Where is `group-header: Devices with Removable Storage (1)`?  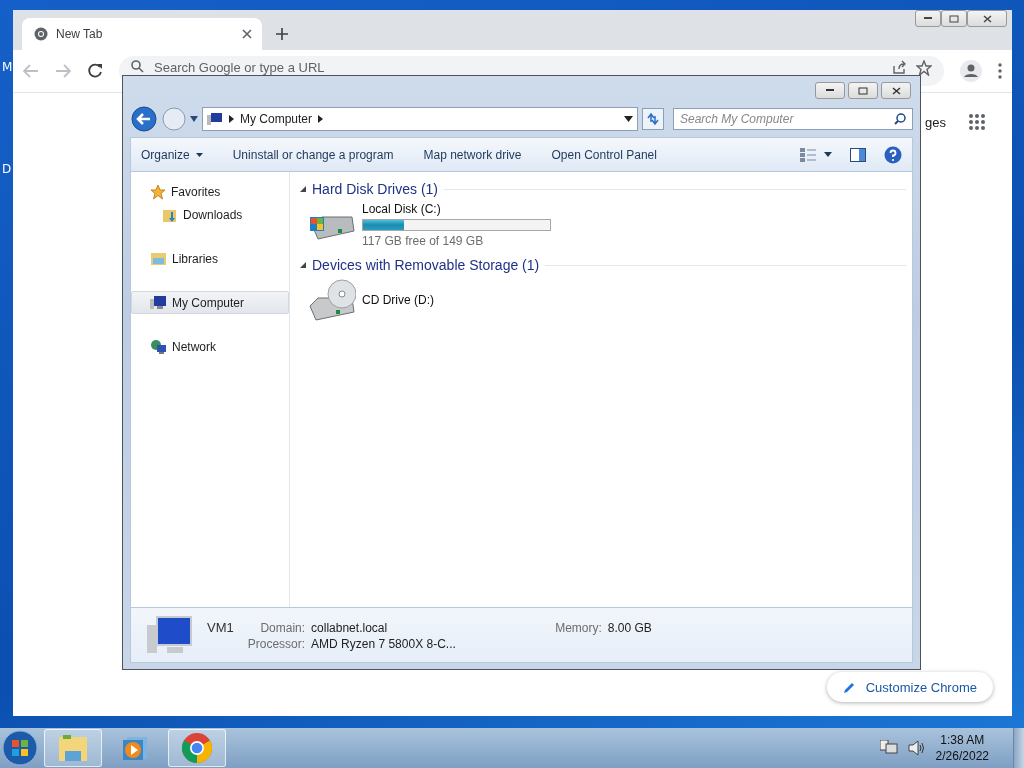
group-header: Devices with Removable Storage (1) is located at coordinates (426, 265).